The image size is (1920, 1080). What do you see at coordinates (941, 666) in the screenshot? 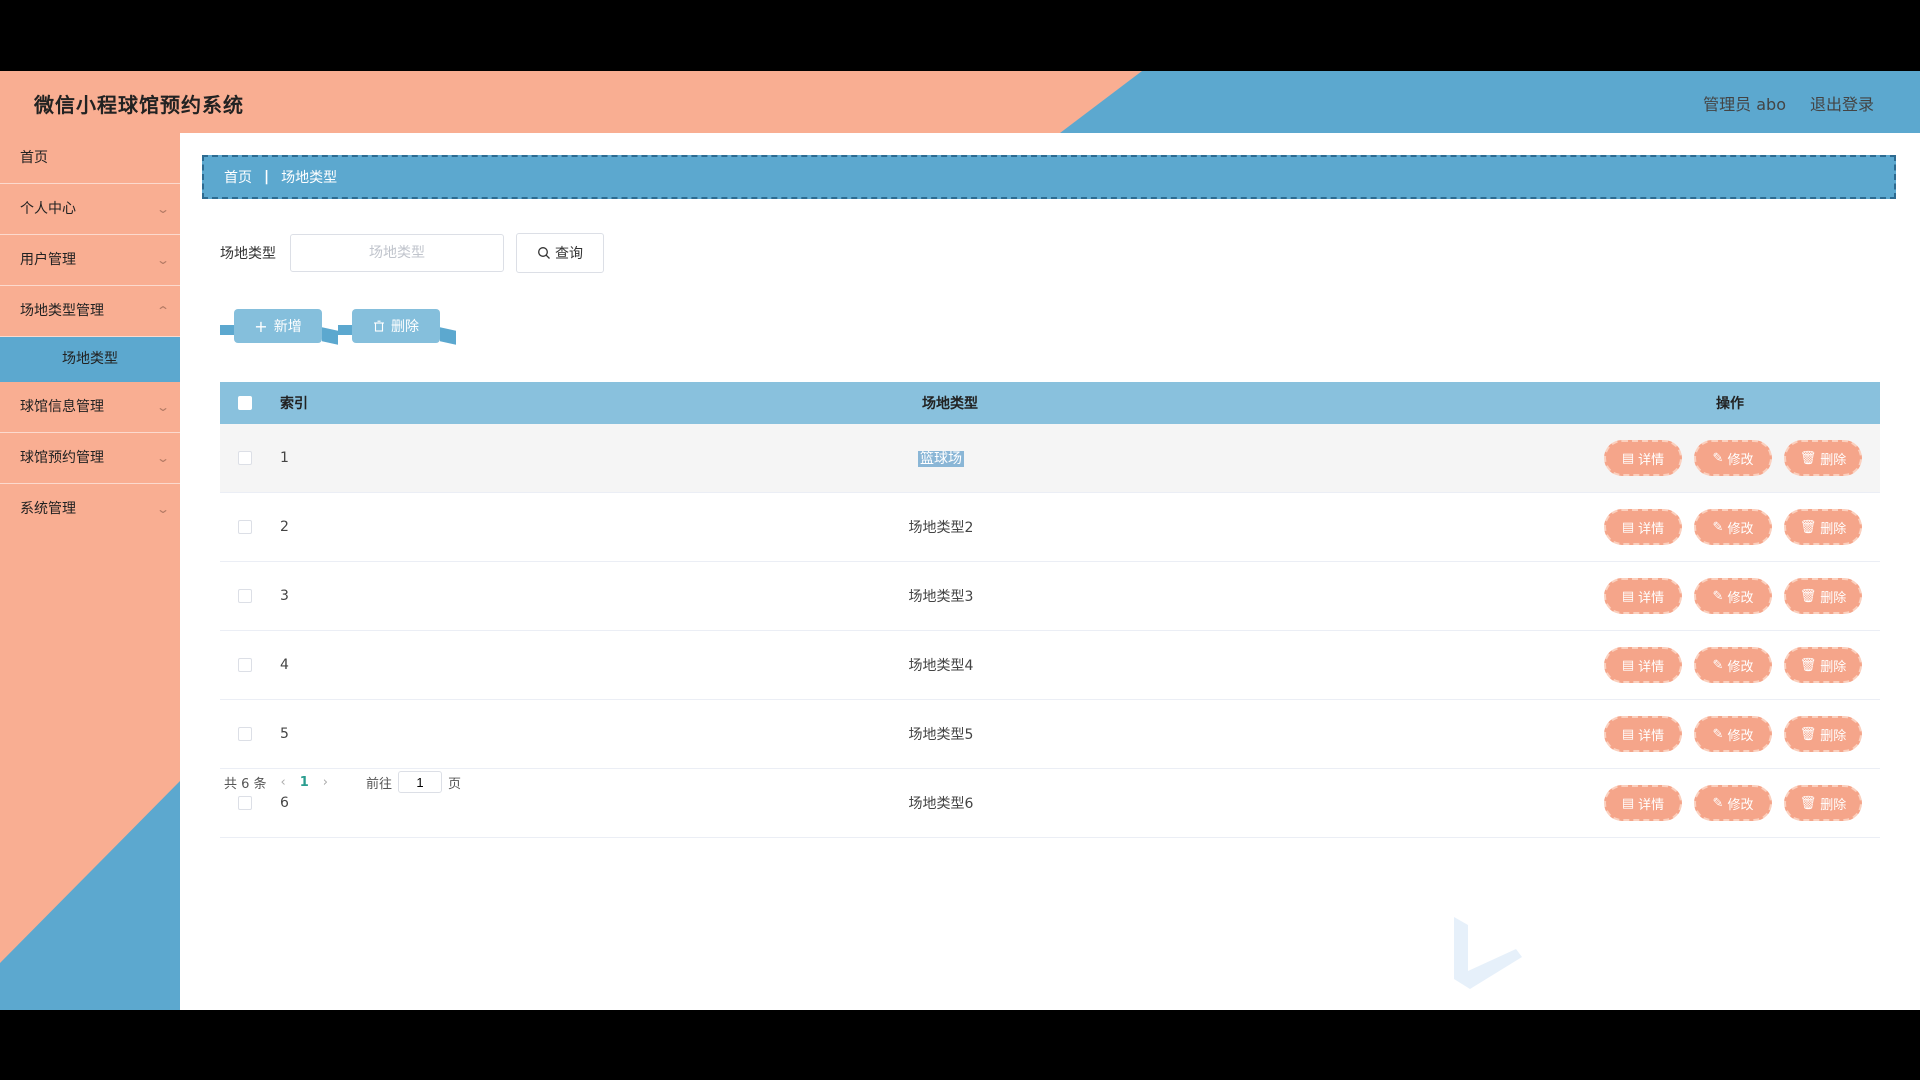
I see `row-venue-type: 场地类型4` at bounding box center [941, 666].